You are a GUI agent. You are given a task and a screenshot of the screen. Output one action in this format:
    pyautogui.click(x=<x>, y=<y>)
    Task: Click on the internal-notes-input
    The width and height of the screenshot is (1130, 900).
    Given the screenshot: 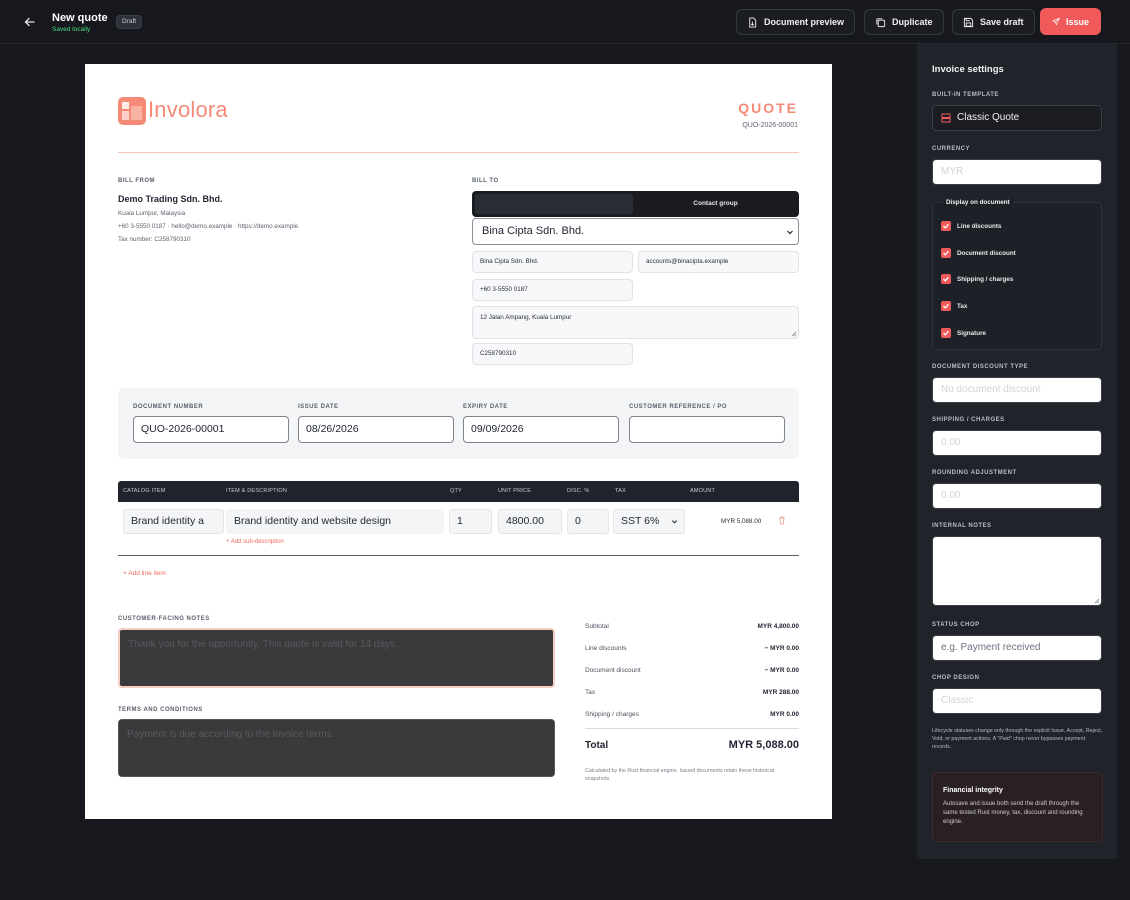 What is the action you would take?
    pyautogui.click(x=1017, y=571)
    